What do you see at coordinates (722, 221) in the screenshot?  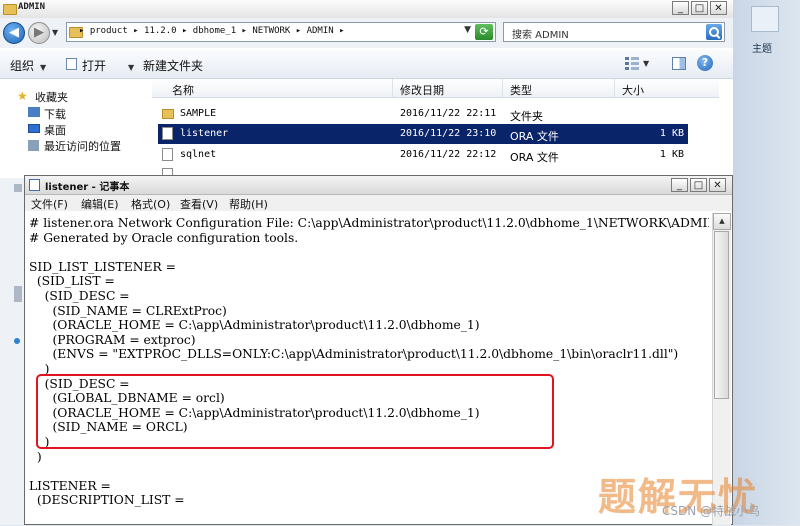 I see `scroll-up-button: ▲` at bounding box center [722, 221].